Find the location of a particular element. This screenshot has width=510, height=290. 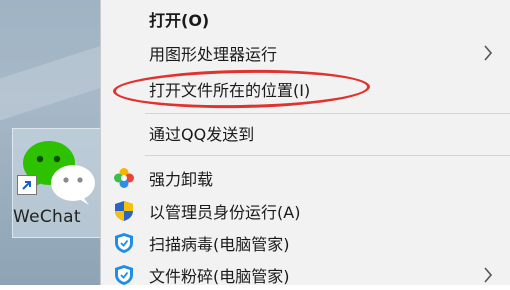

uac-shield-icon is located at coordinates (124, 211).